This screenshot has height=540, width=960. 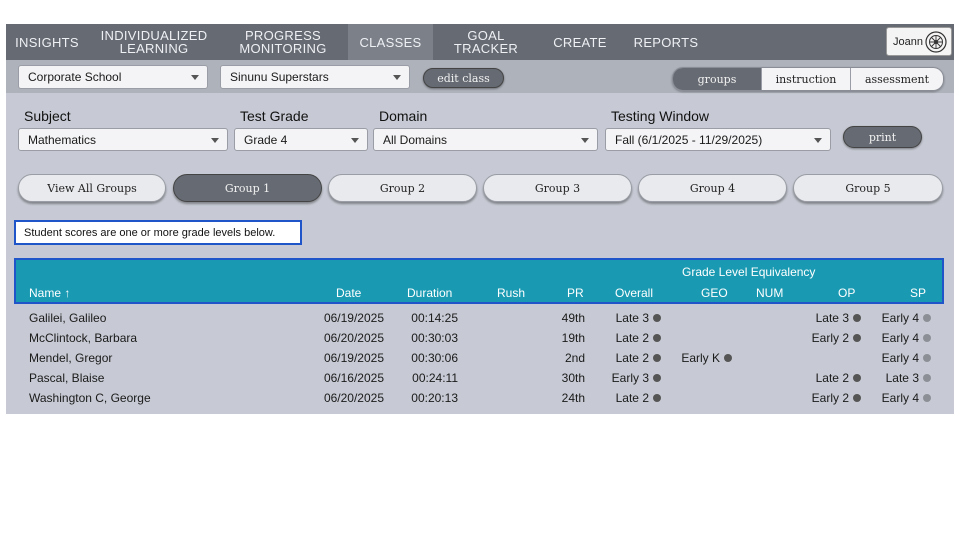 What do you see at coordinates (70, 358) in the screenshot?
I see `cell-name: Mendel, Gregor` at bounding box center [70, 358].